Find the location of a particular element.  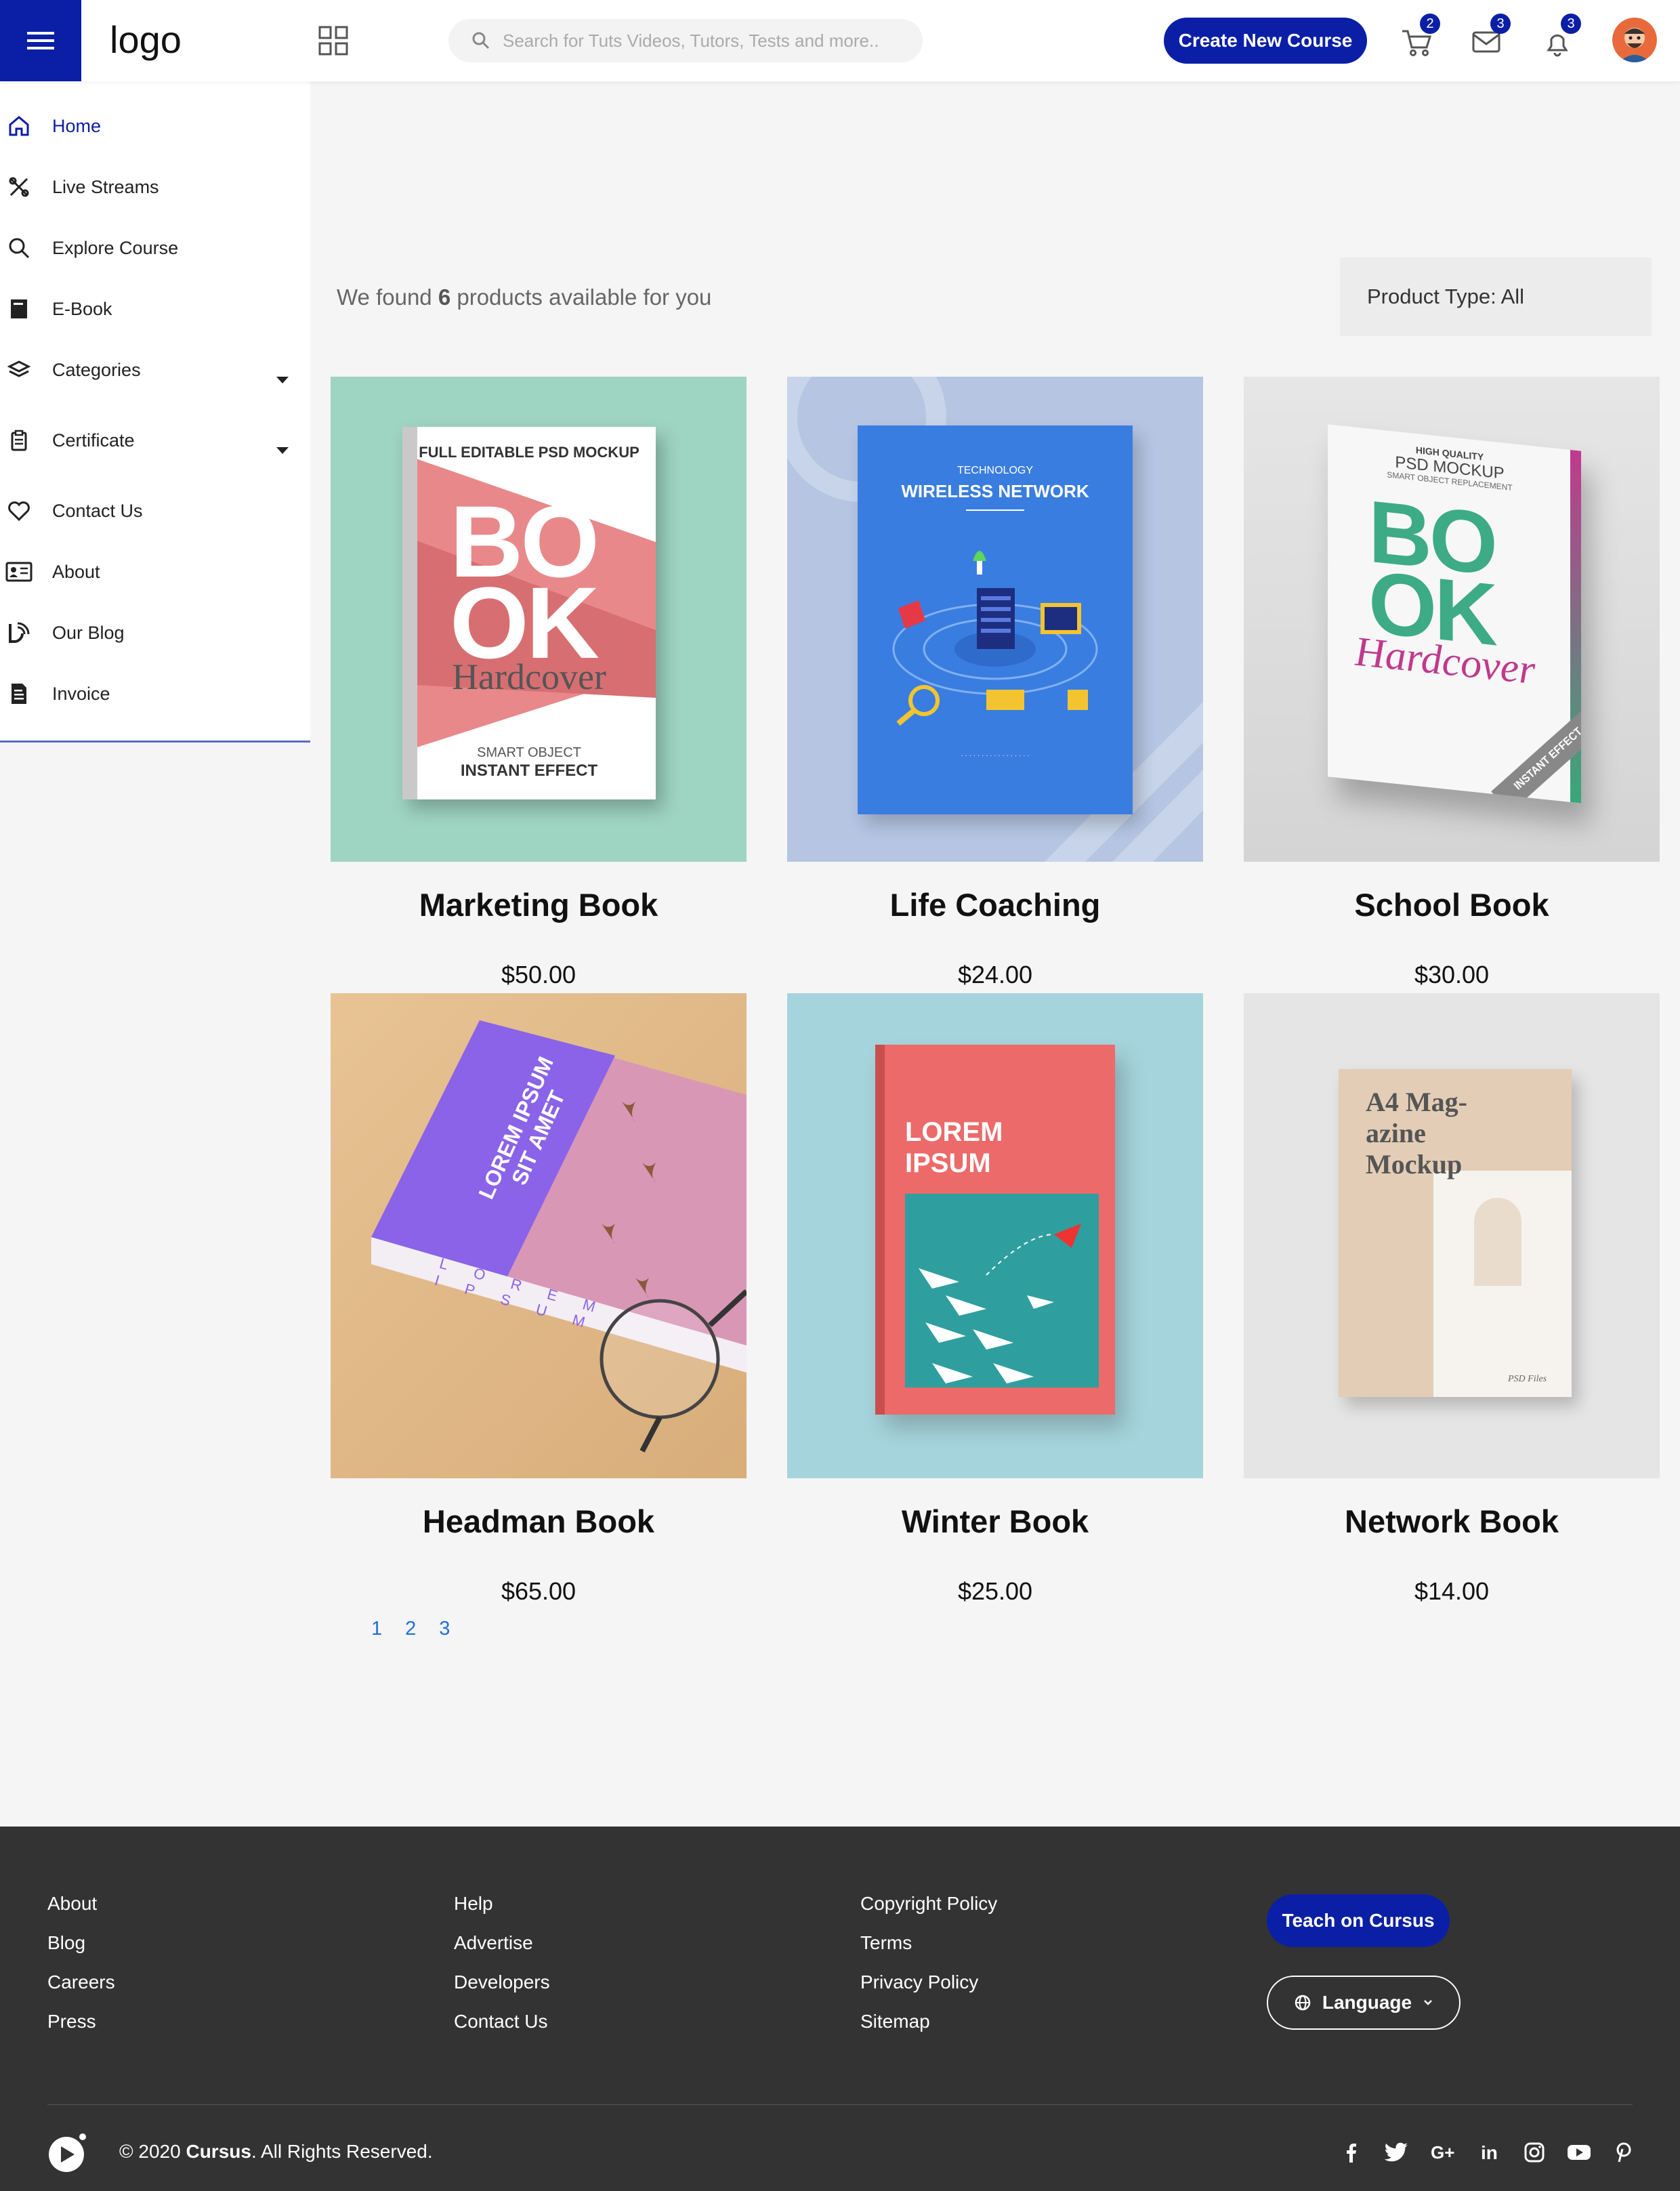

network-illustration: · · · · · · · · · · · · · · · · · is located at coordinates (995, 634).